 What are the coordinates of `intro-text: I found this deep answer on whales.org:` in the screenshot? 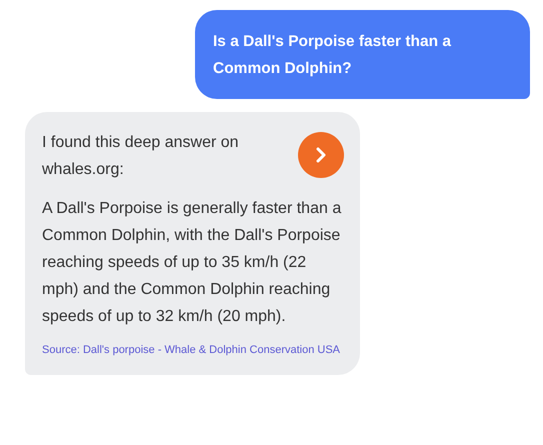 It's located at (141, 156).